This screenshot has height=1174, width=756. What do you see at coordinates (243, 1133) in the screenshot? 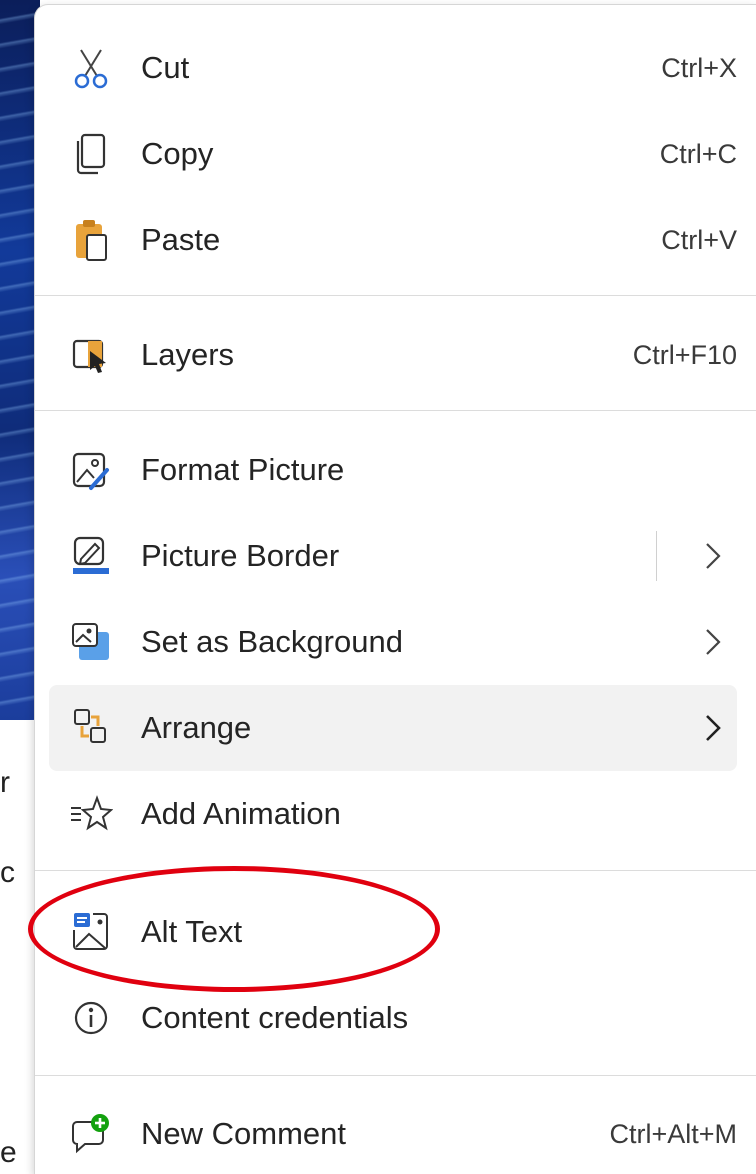
I see `menu-item-label: New Comment` at bounding box center [243, 1133].